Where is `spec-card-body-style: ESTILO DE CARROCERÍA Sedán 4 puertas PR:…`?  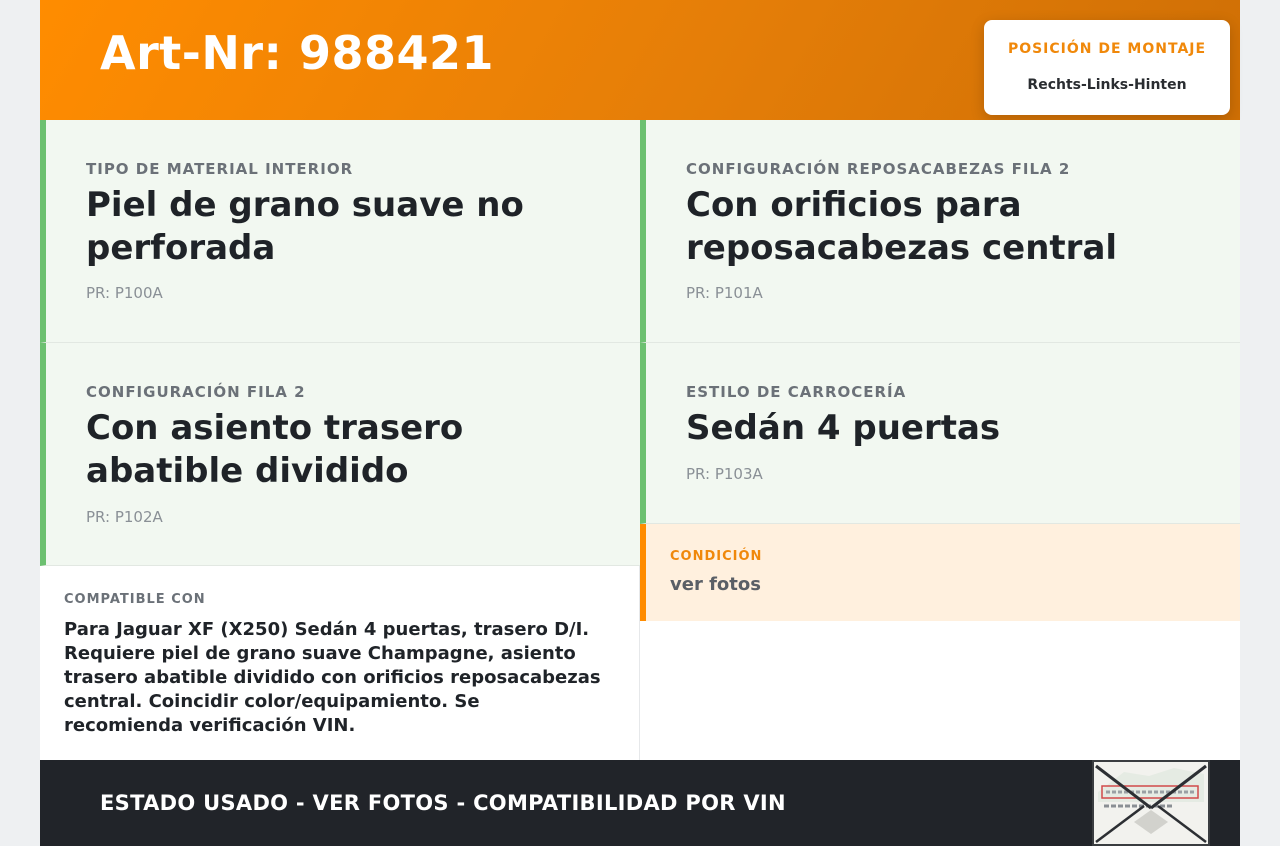
spec-card-body-style: ESTILO DE CARROCERÍA Sedán 4 puertas PR:… is located at coordinates (940, 433).